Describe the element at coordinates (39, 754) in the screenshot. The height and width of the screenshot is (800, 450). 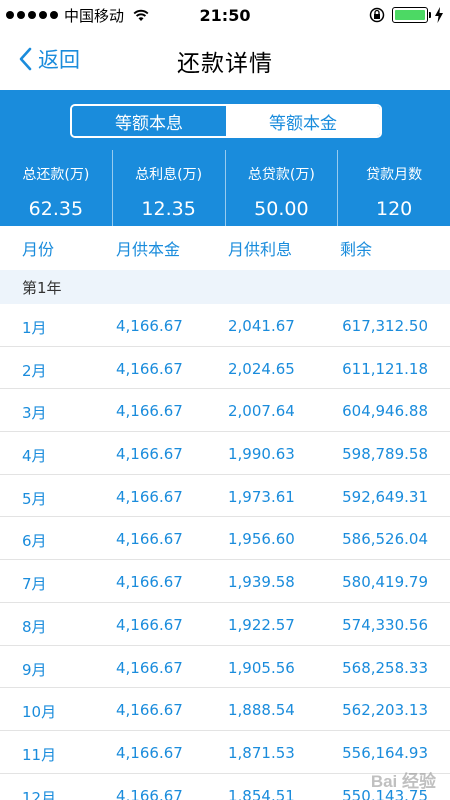
I see `row-month: 11月` at that location.